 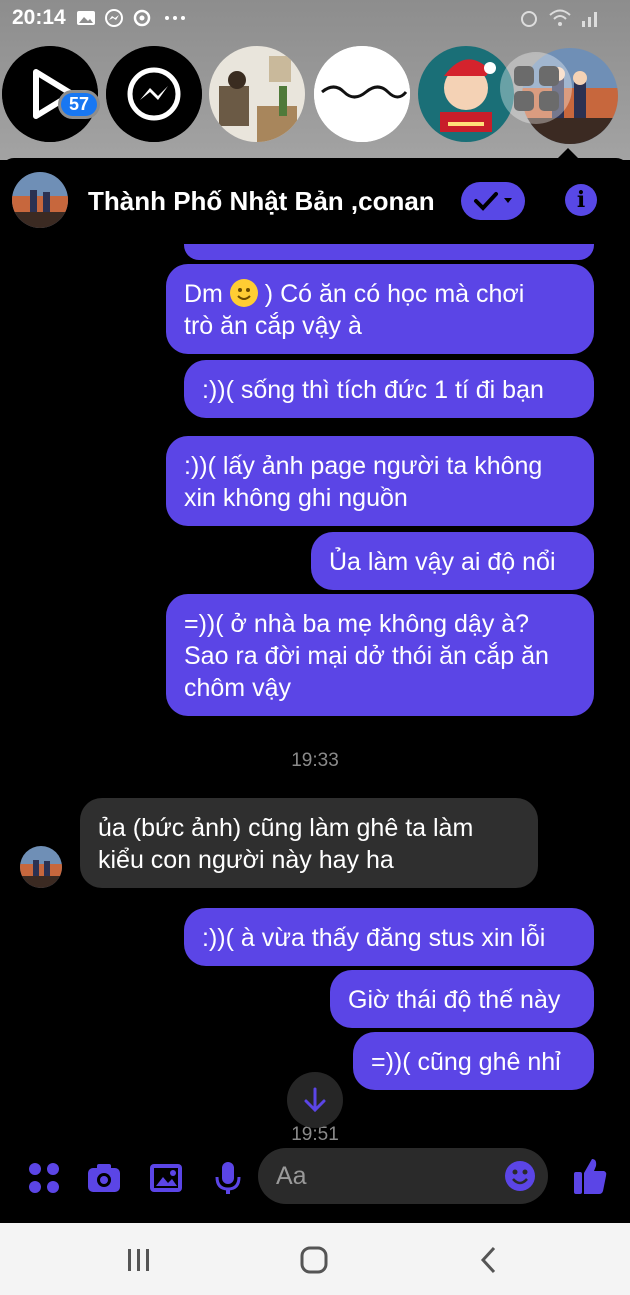 I want to click on chat-header: Thành Phố Nhật Bản ,conan i, so click(x=315, y=201).